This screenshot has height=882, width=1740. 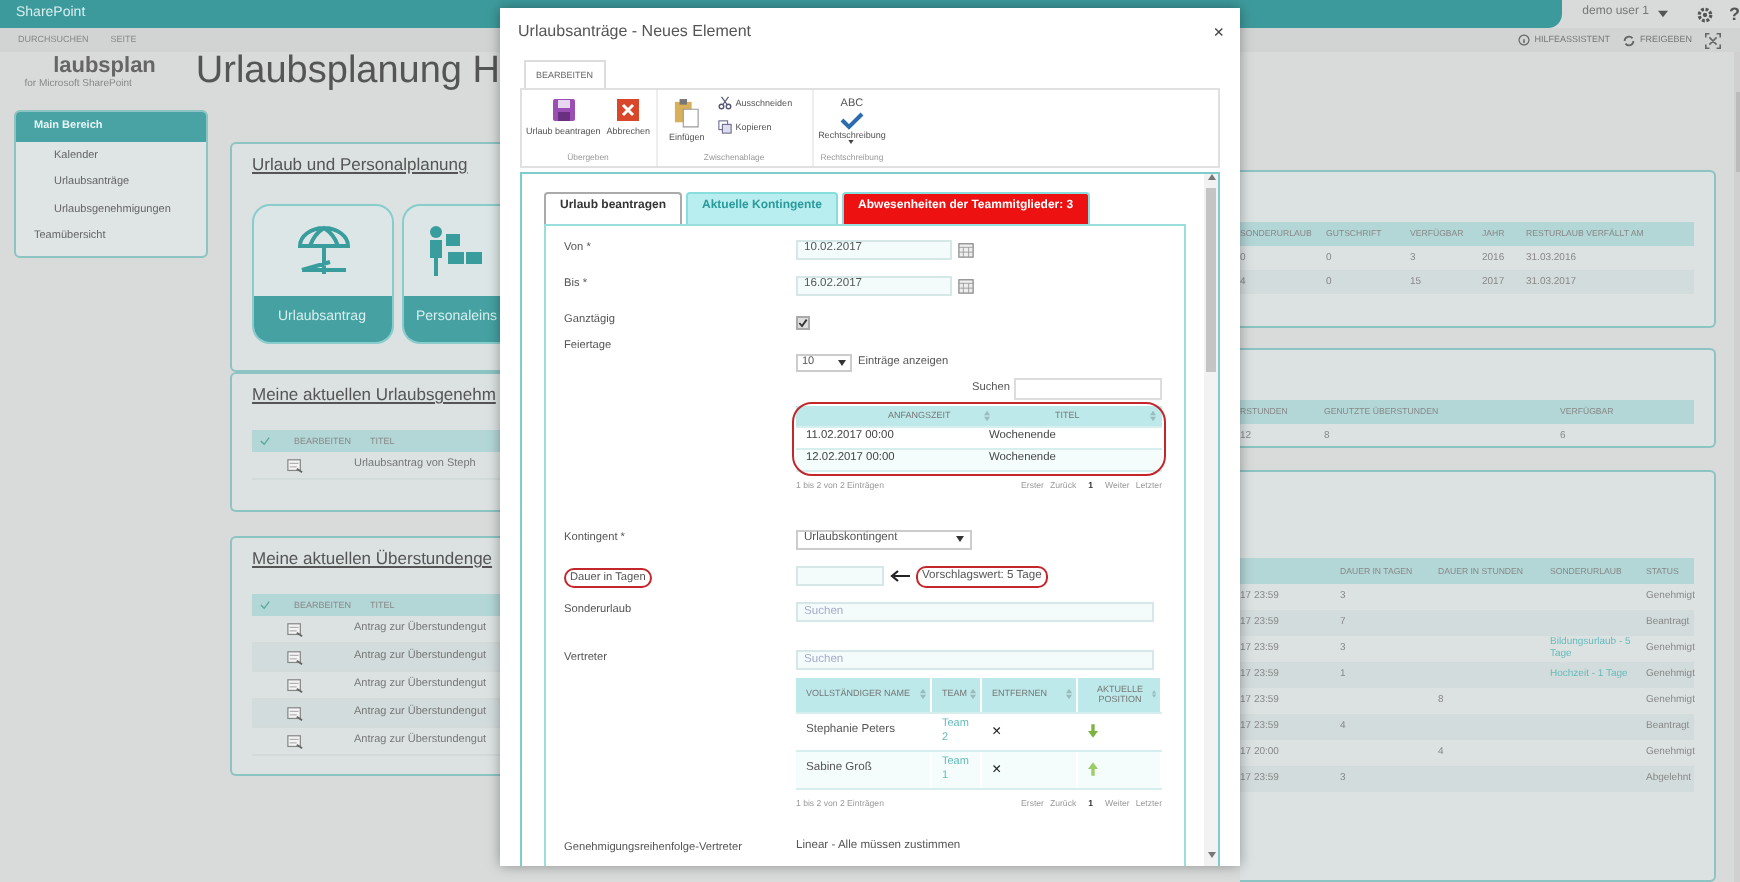 I want to click on scissors-icon, so click(x=724, y=103).